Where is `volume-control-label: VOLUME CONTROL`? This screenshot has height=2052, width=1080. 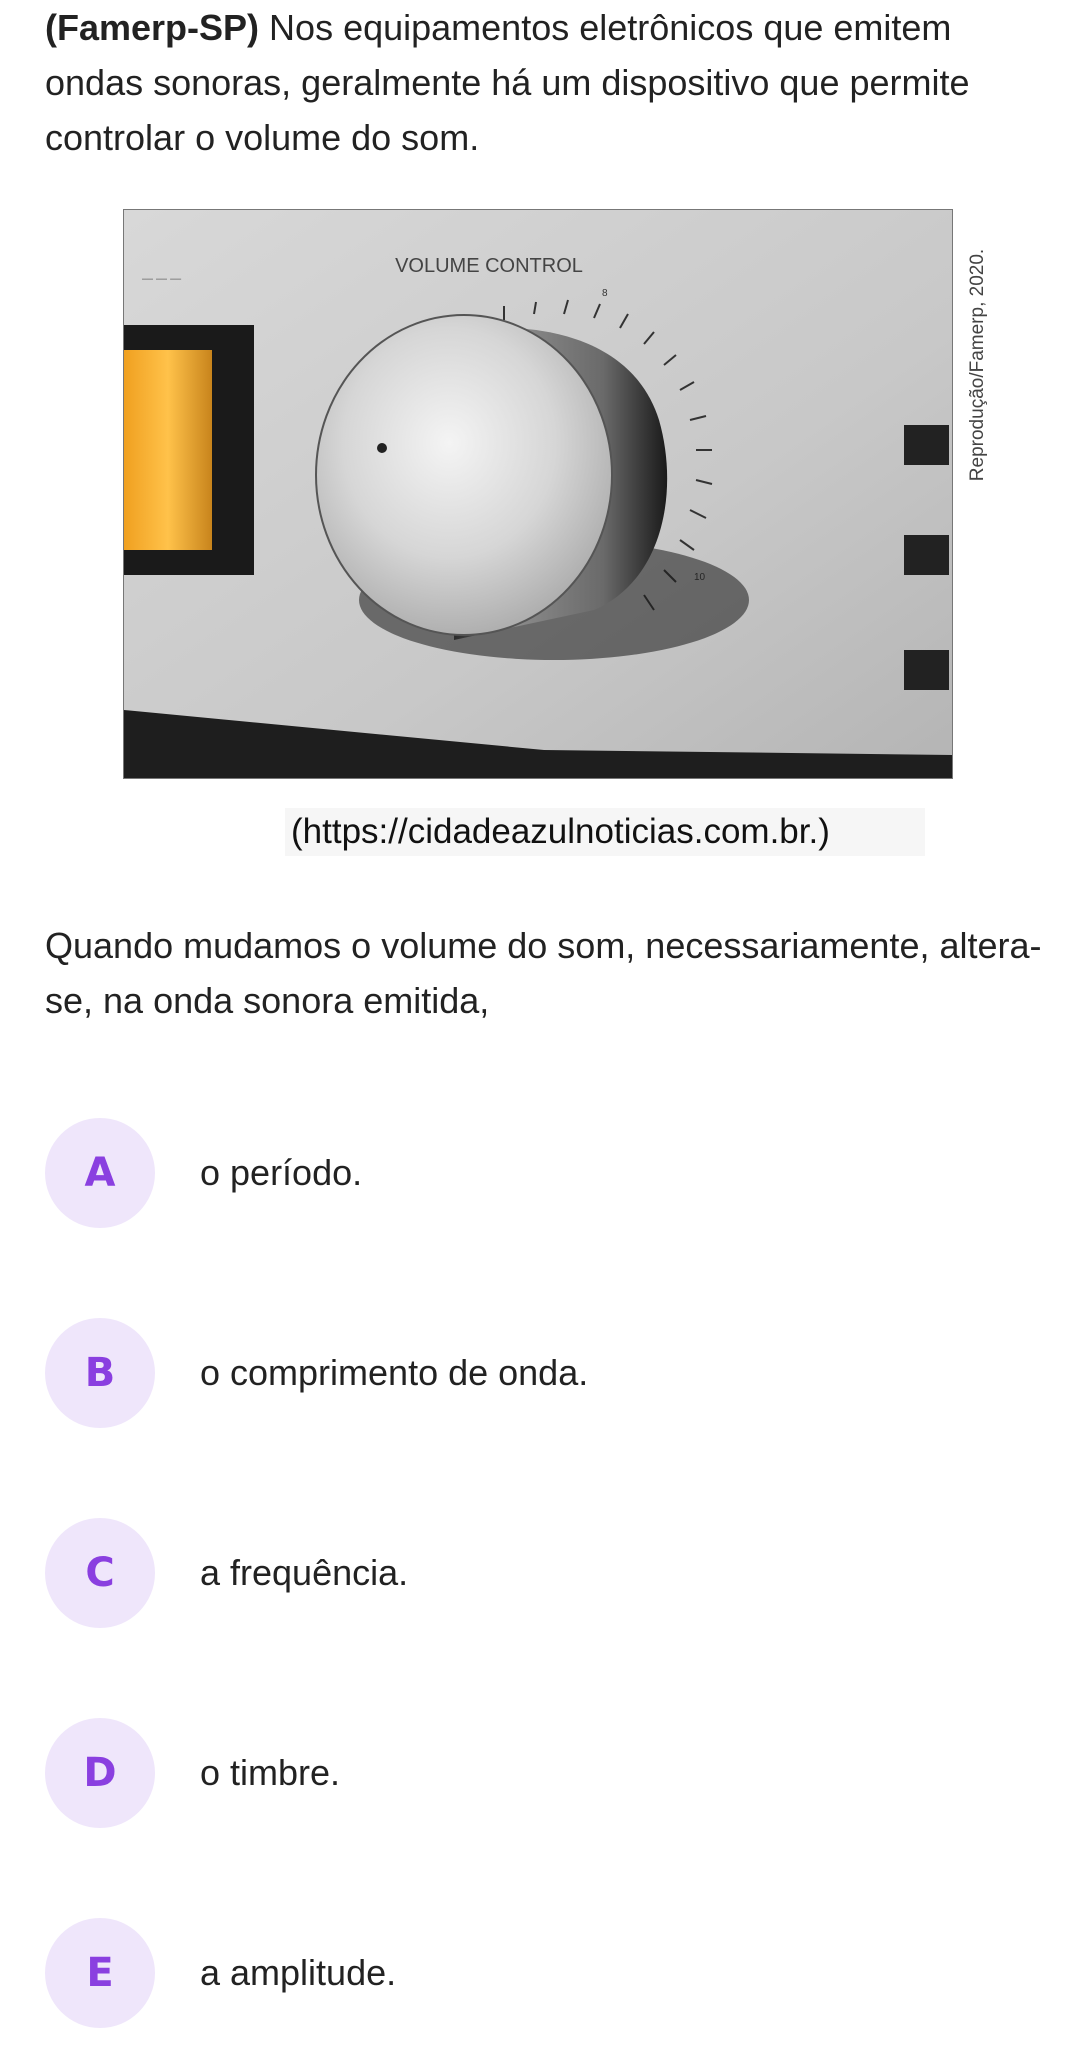
volume-control-label: VOLUME CONTROL is located at coordinates (489, 266).